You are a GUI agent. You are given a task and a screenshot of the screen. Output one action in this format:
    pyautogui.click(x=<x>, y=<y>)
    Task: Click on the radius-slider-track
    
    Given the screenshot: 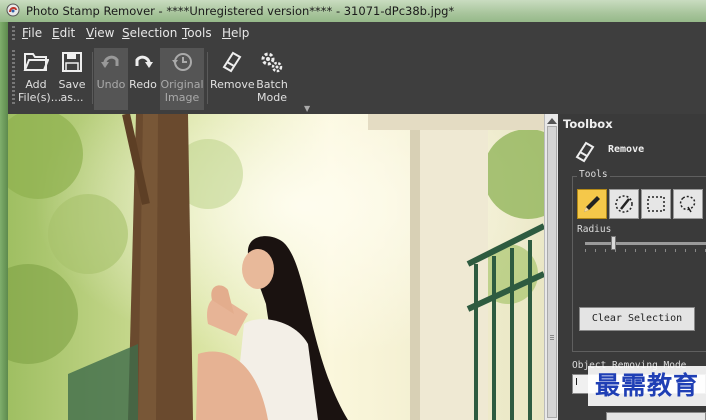 What is the action you would take?
    pyautogui.click(x=645, y=243)
    